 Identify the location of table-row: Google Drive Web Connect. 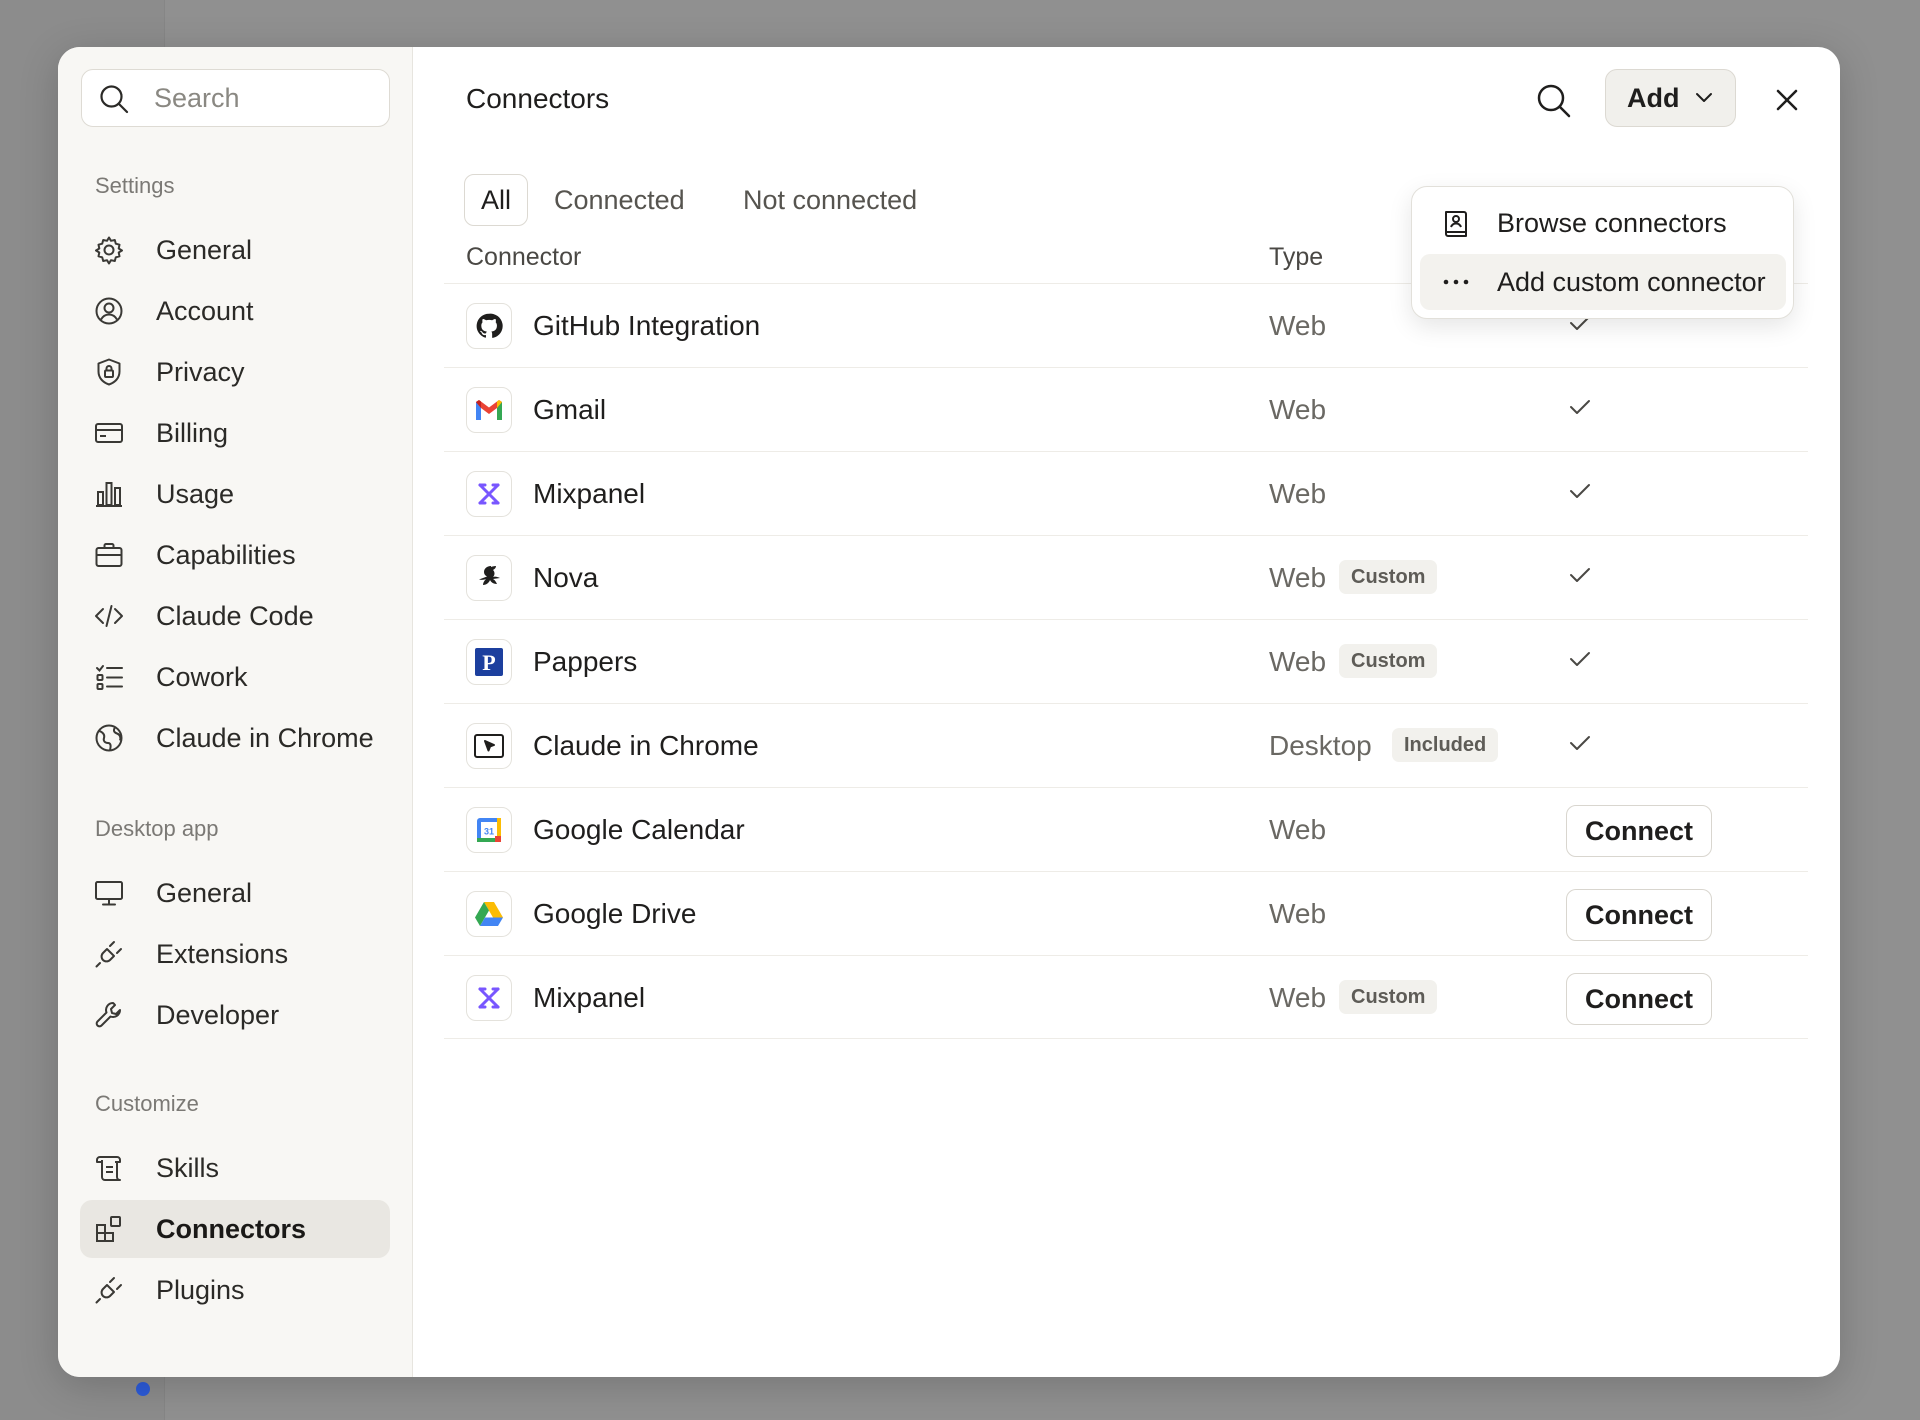
(1126, 913).